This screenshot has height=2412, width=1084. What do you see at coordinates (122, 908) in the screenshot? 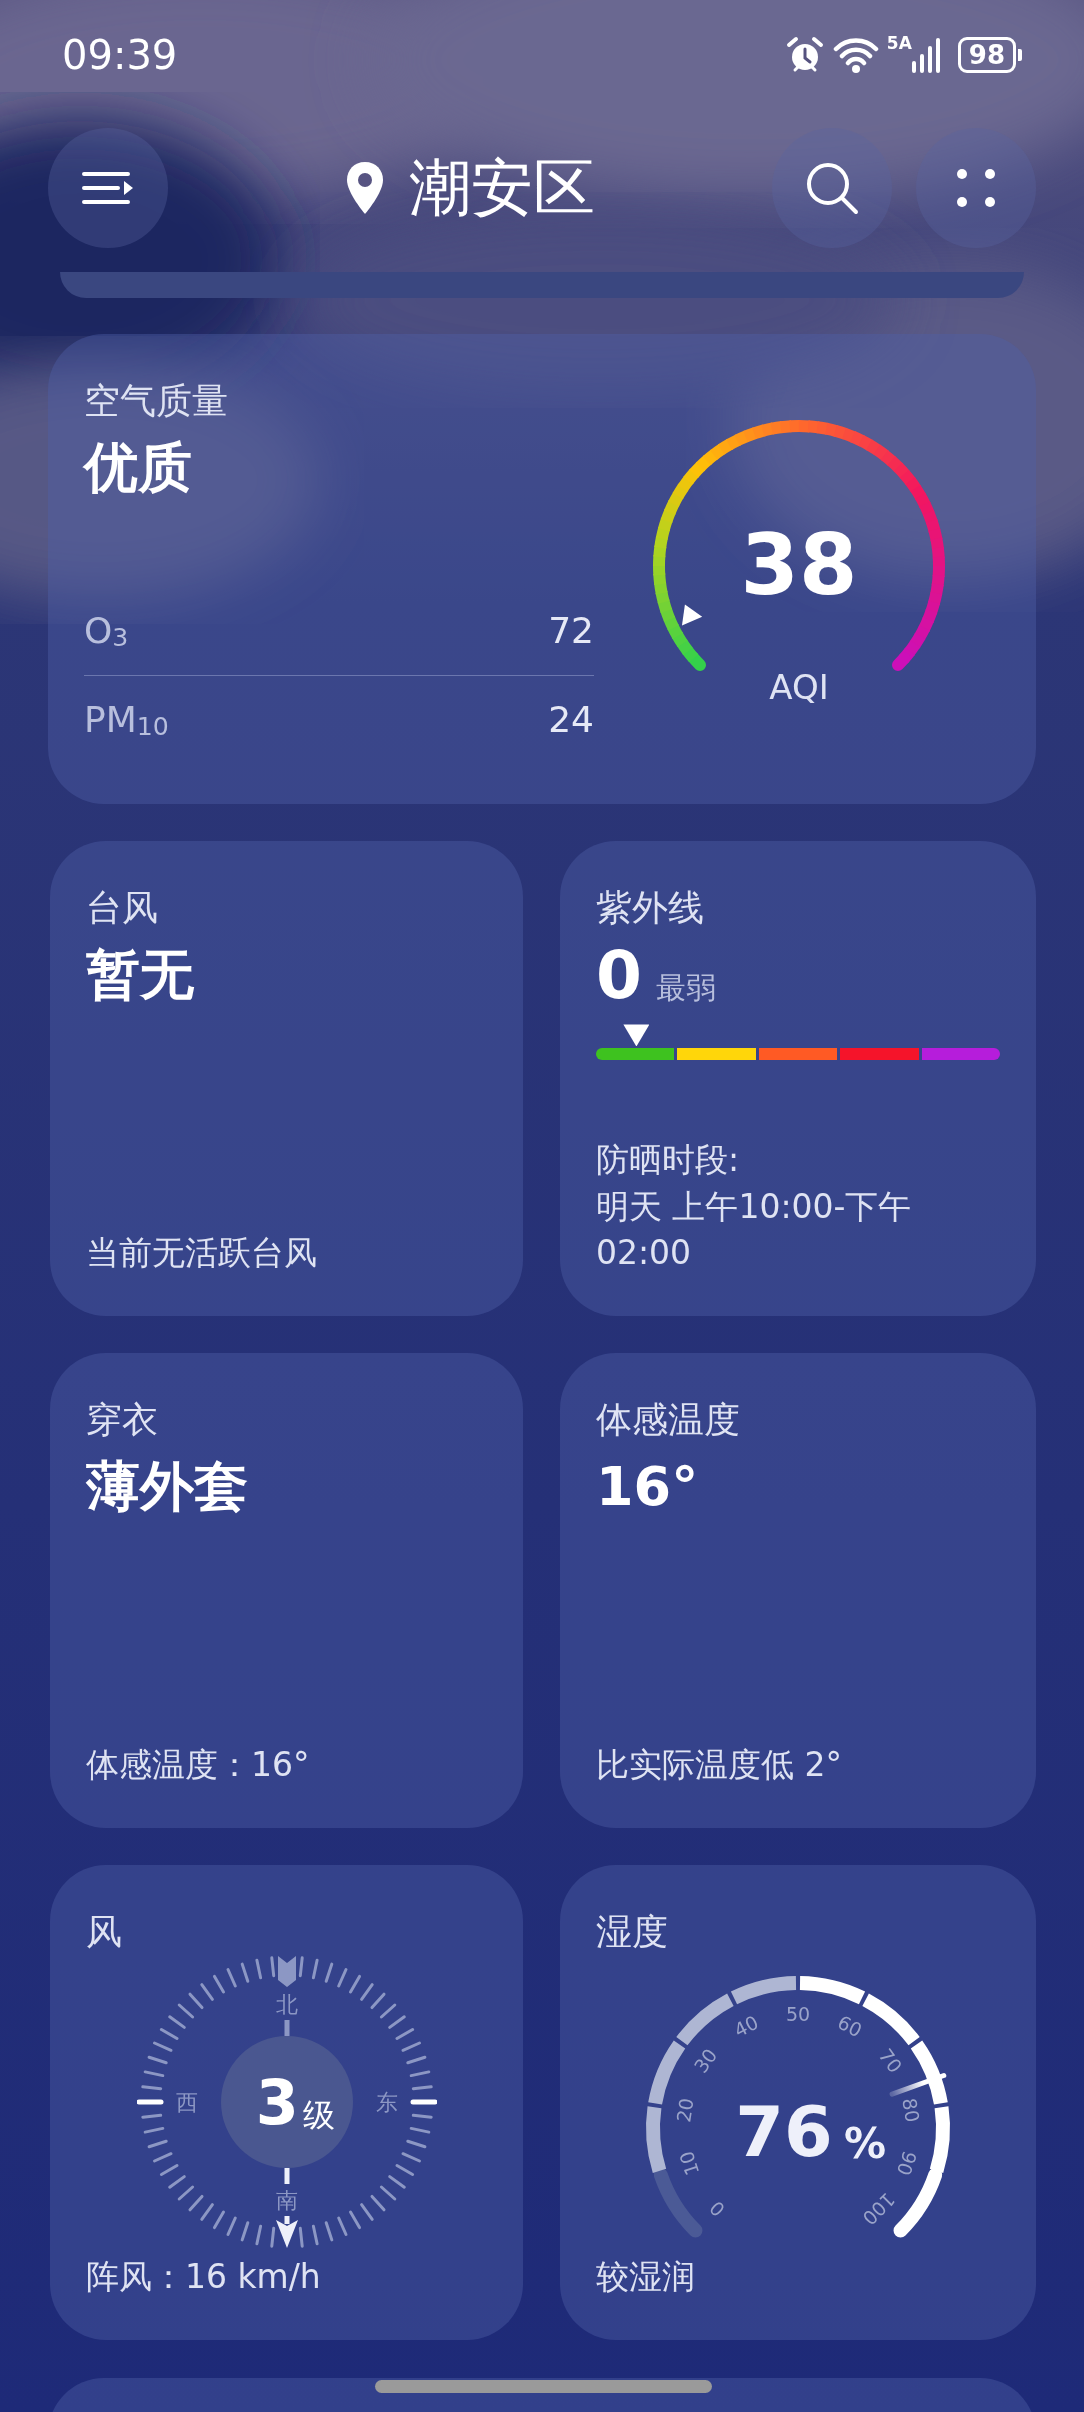
I see `card-title: 台风` at bounding box center [122, 908].